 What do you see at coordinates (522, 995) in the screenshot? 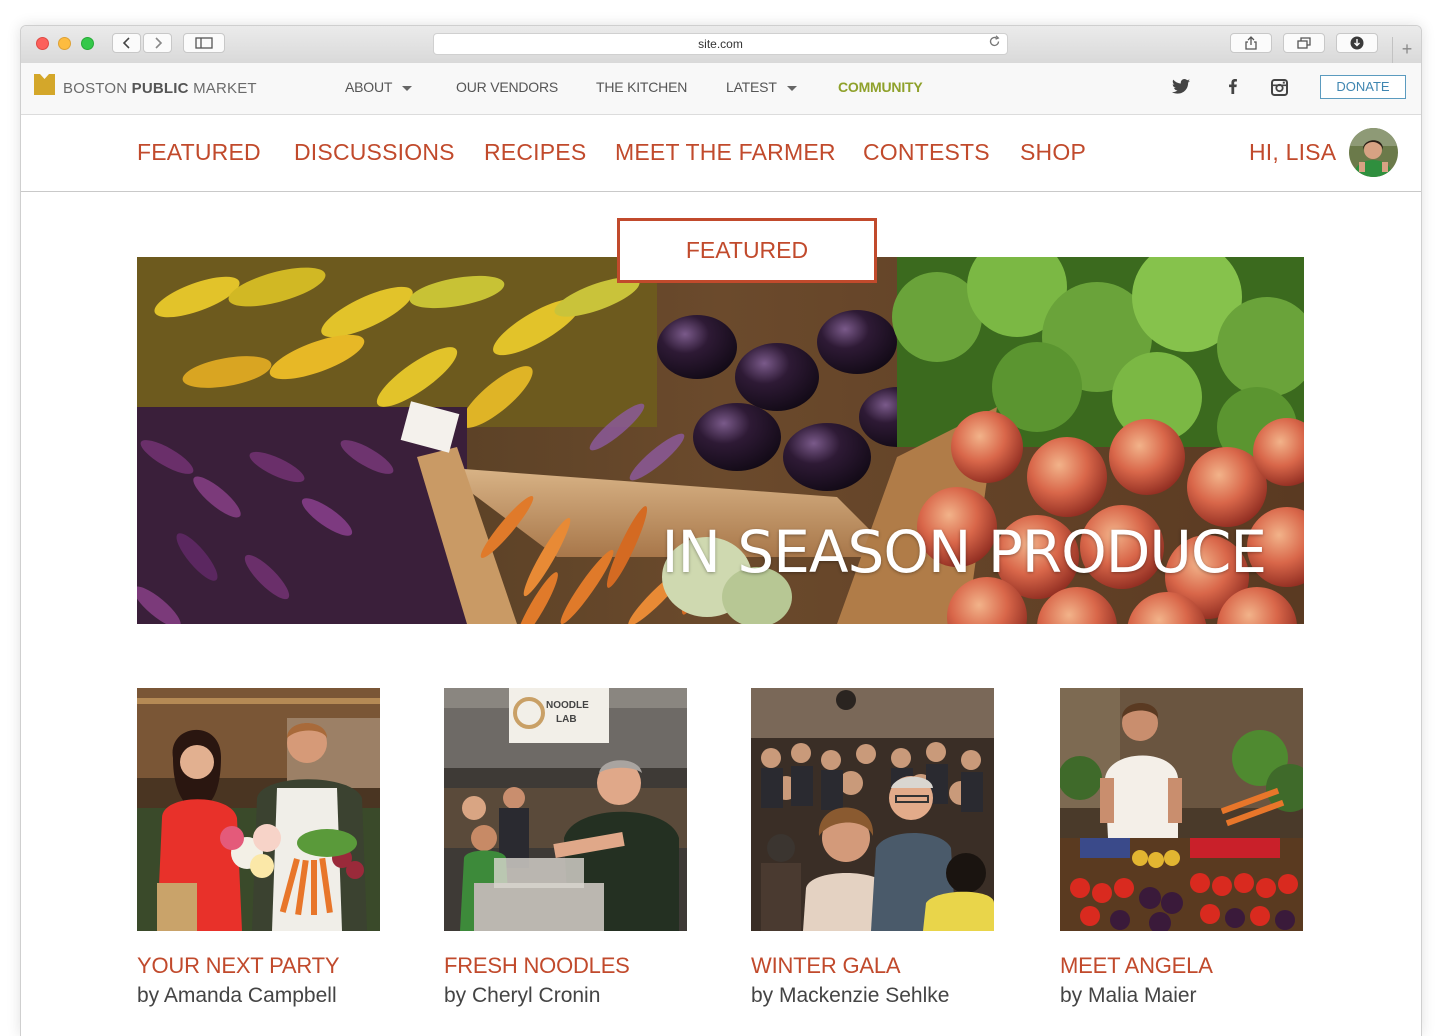
I see `card-author: by Cheryl Cronin` at bounding box center [522, 995].